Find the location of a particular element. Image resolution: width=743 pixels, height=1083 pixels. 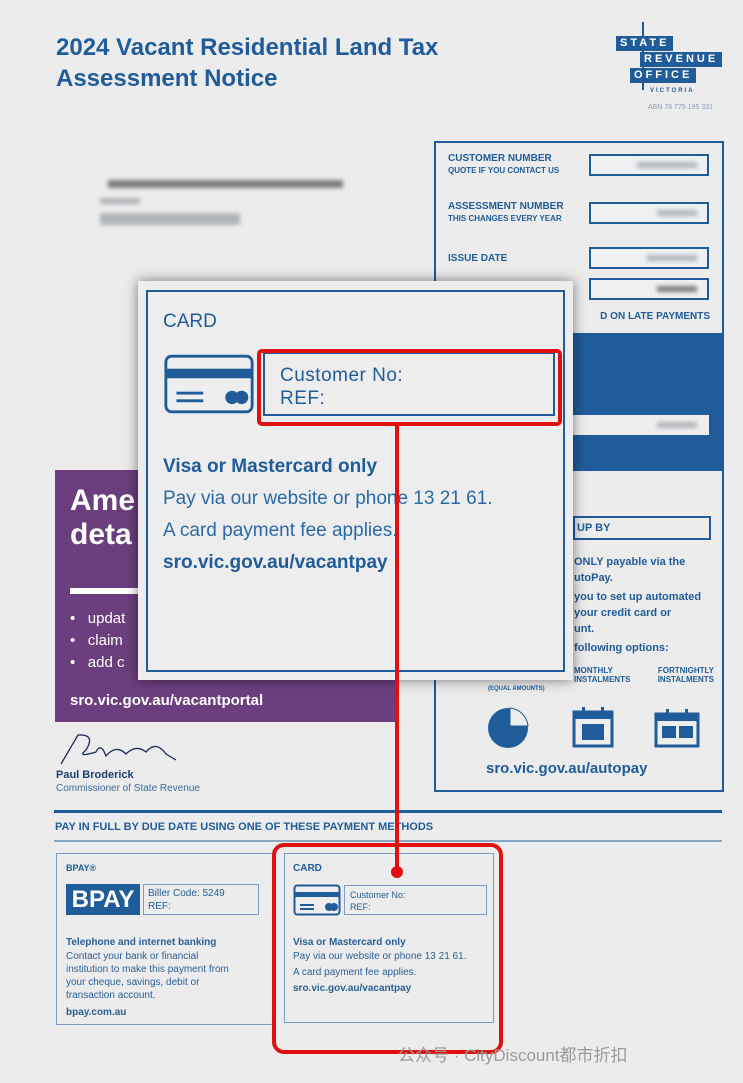

bpay-link: bpay.com.au is located at coordinates (96, 1012).